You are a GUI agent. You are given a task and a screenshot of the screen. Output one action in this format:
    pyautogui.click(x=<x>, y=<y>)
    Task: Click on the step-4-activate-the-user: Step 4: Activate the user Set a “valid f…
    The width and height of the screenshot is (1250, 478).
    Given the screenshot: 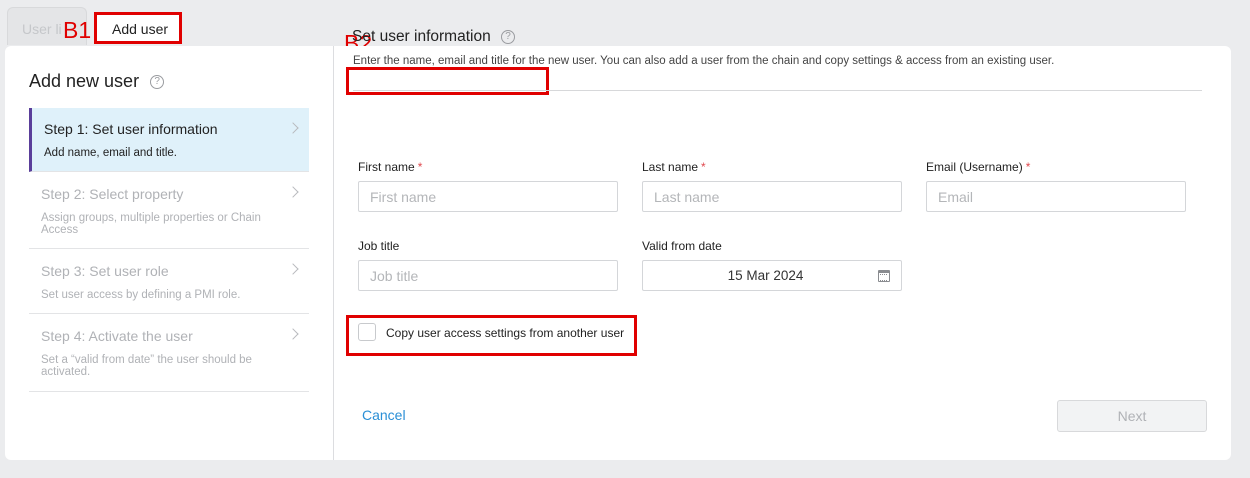 What is the action you would take?
    pyautogui.click(x=169, y=353)
    